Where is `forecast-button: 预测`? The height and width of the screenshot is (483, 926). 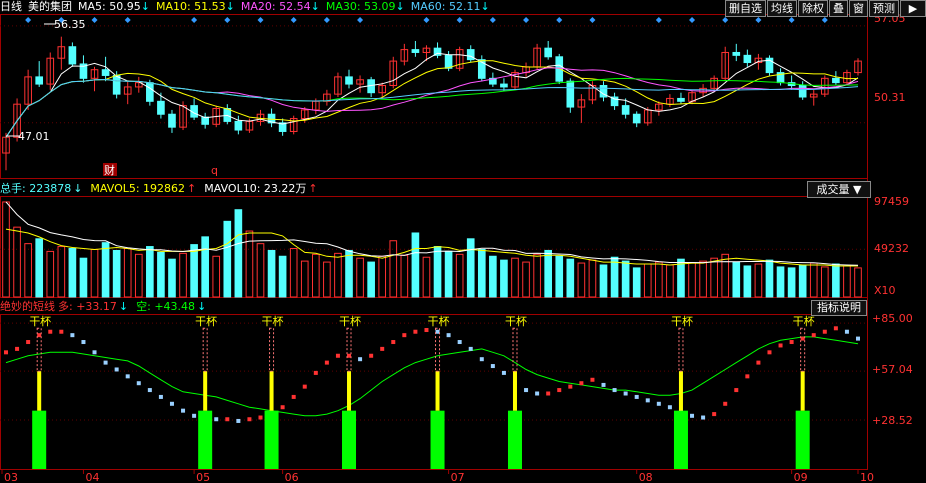 forecast-button: 预测 is located at coordinates (884, 8).